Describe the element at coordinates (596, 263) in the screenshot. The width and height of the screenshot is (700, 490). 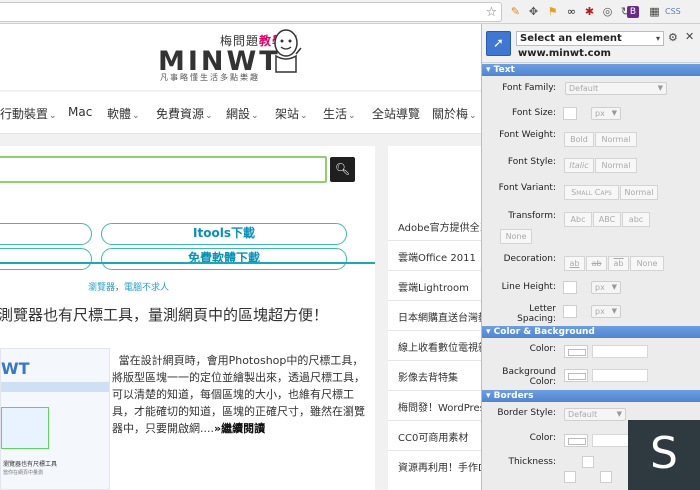
I see `strikethrough-button: ab` at that location.